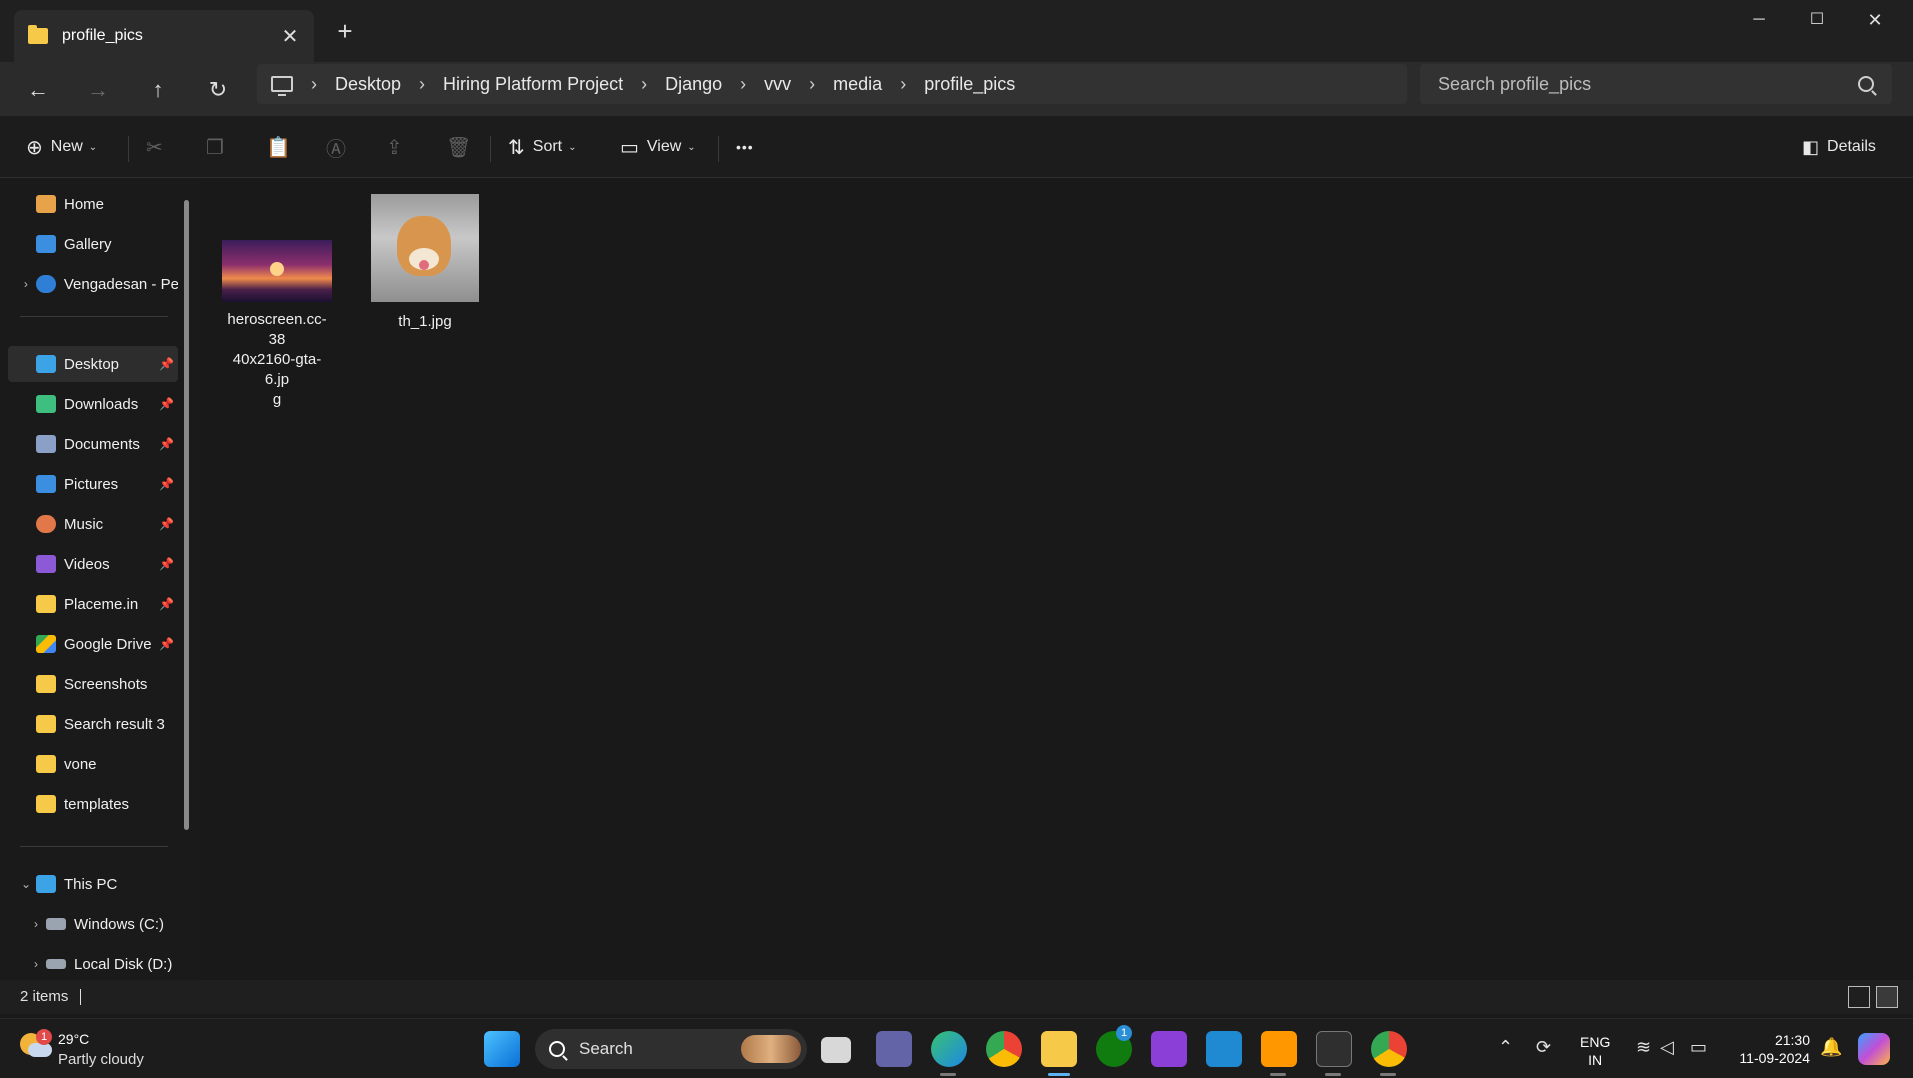  I want to click on refresh-button: ↻, so click(218, 90).